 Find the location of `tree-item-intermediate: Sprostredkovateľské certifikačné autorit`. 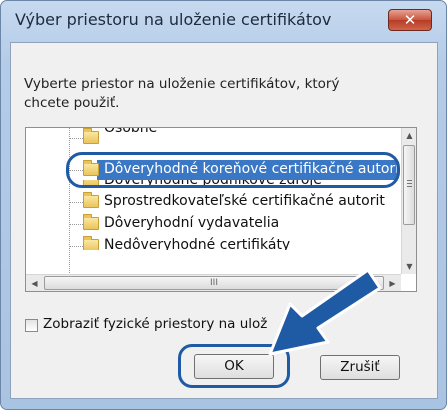

tree-item-intermediate: Sprostredkovateľské certifikačné autorit is located at coordinates (216, 202).